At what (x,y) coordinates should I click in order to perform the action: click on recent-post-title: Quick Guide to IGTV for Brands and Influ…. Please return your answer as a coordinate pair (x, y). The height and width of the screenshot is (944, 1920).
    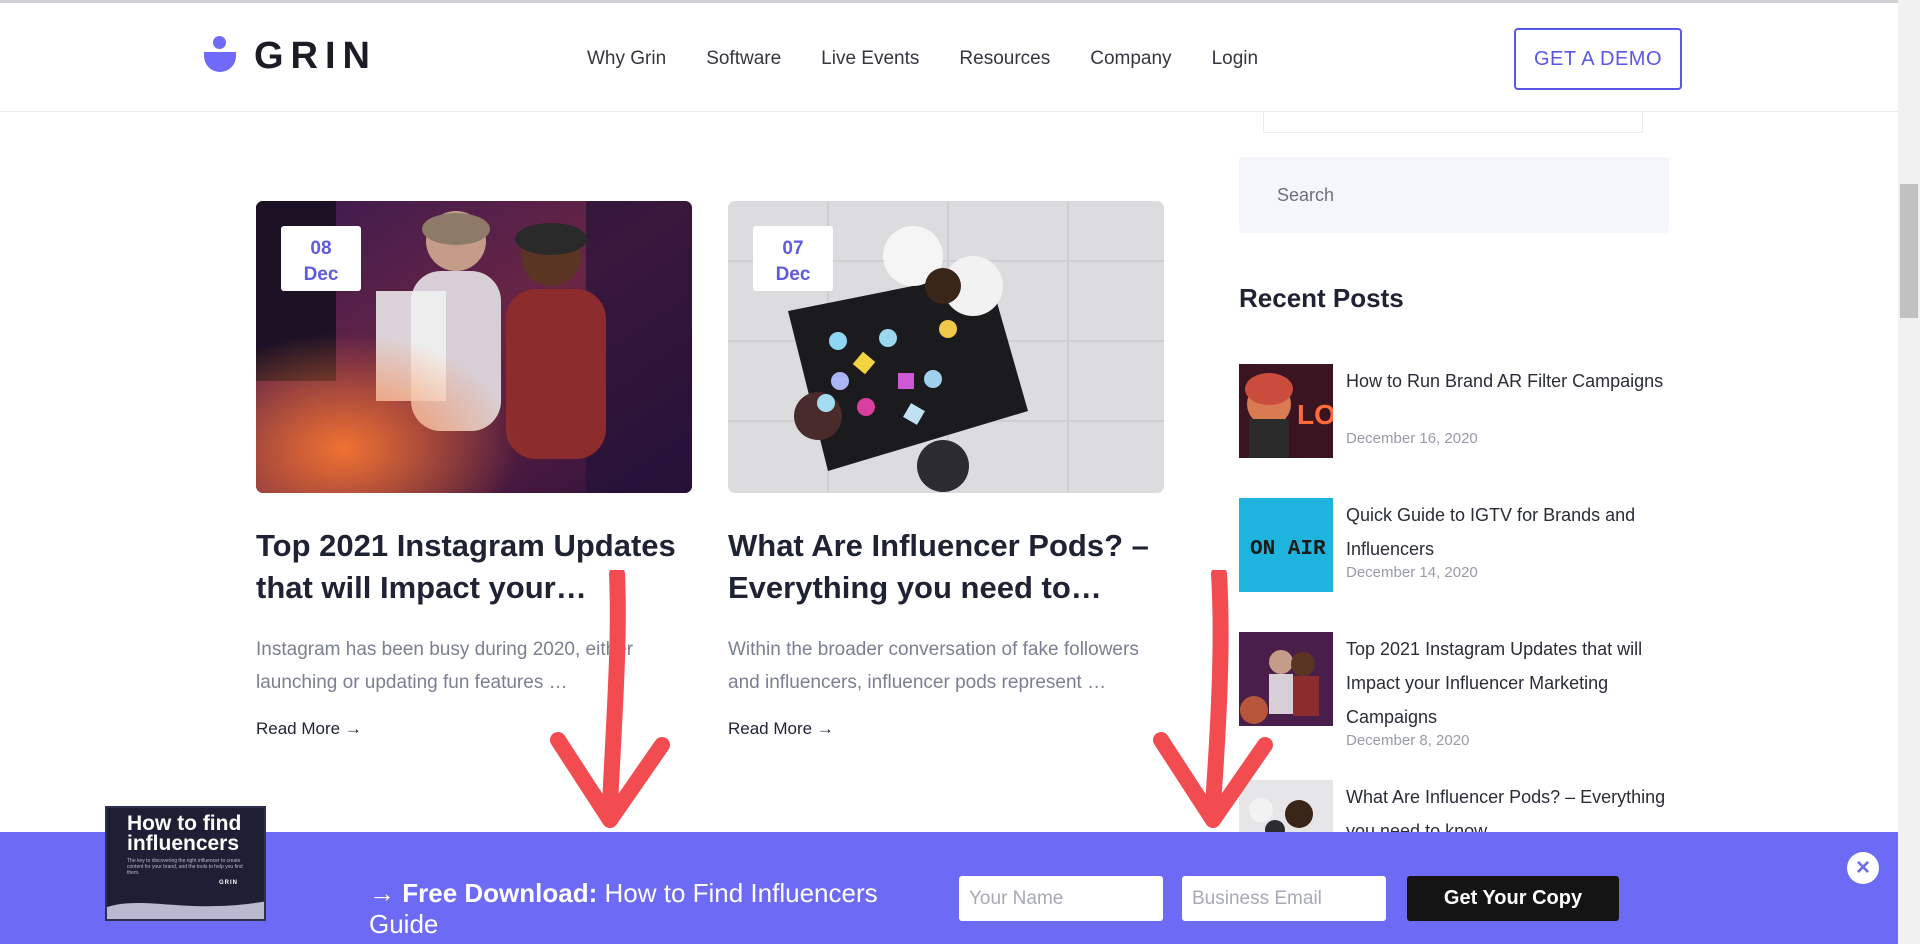
    Looking at the image, I should click on (1511, 532).